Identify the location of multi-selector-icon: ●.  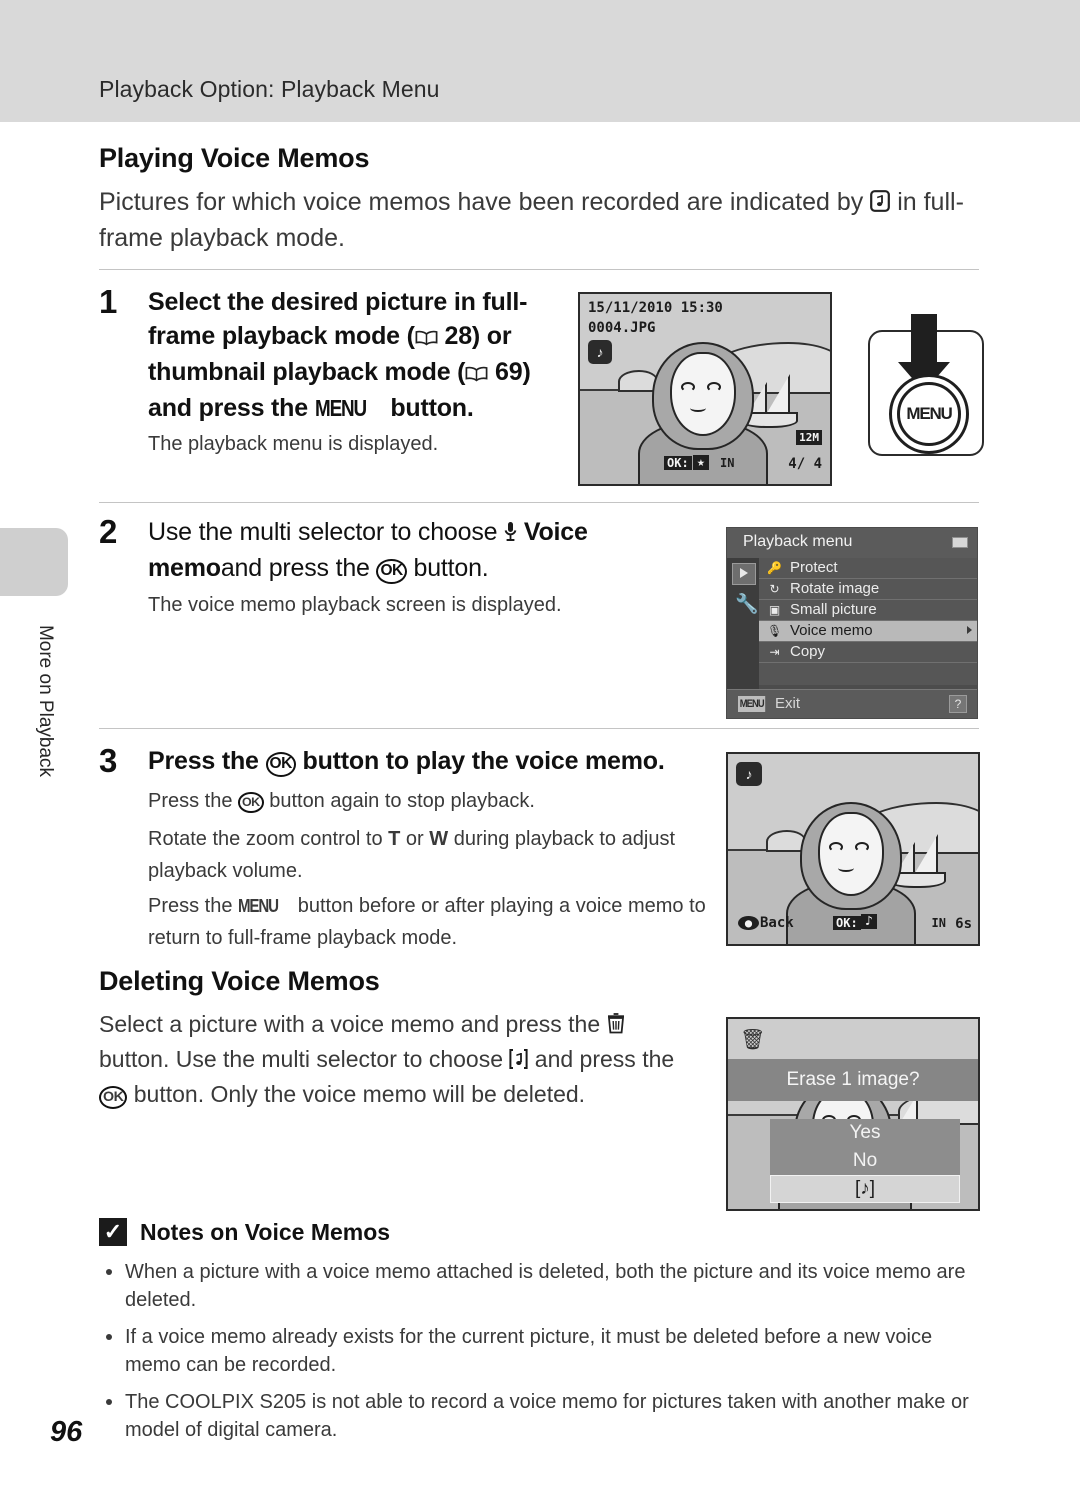
(748, 923).